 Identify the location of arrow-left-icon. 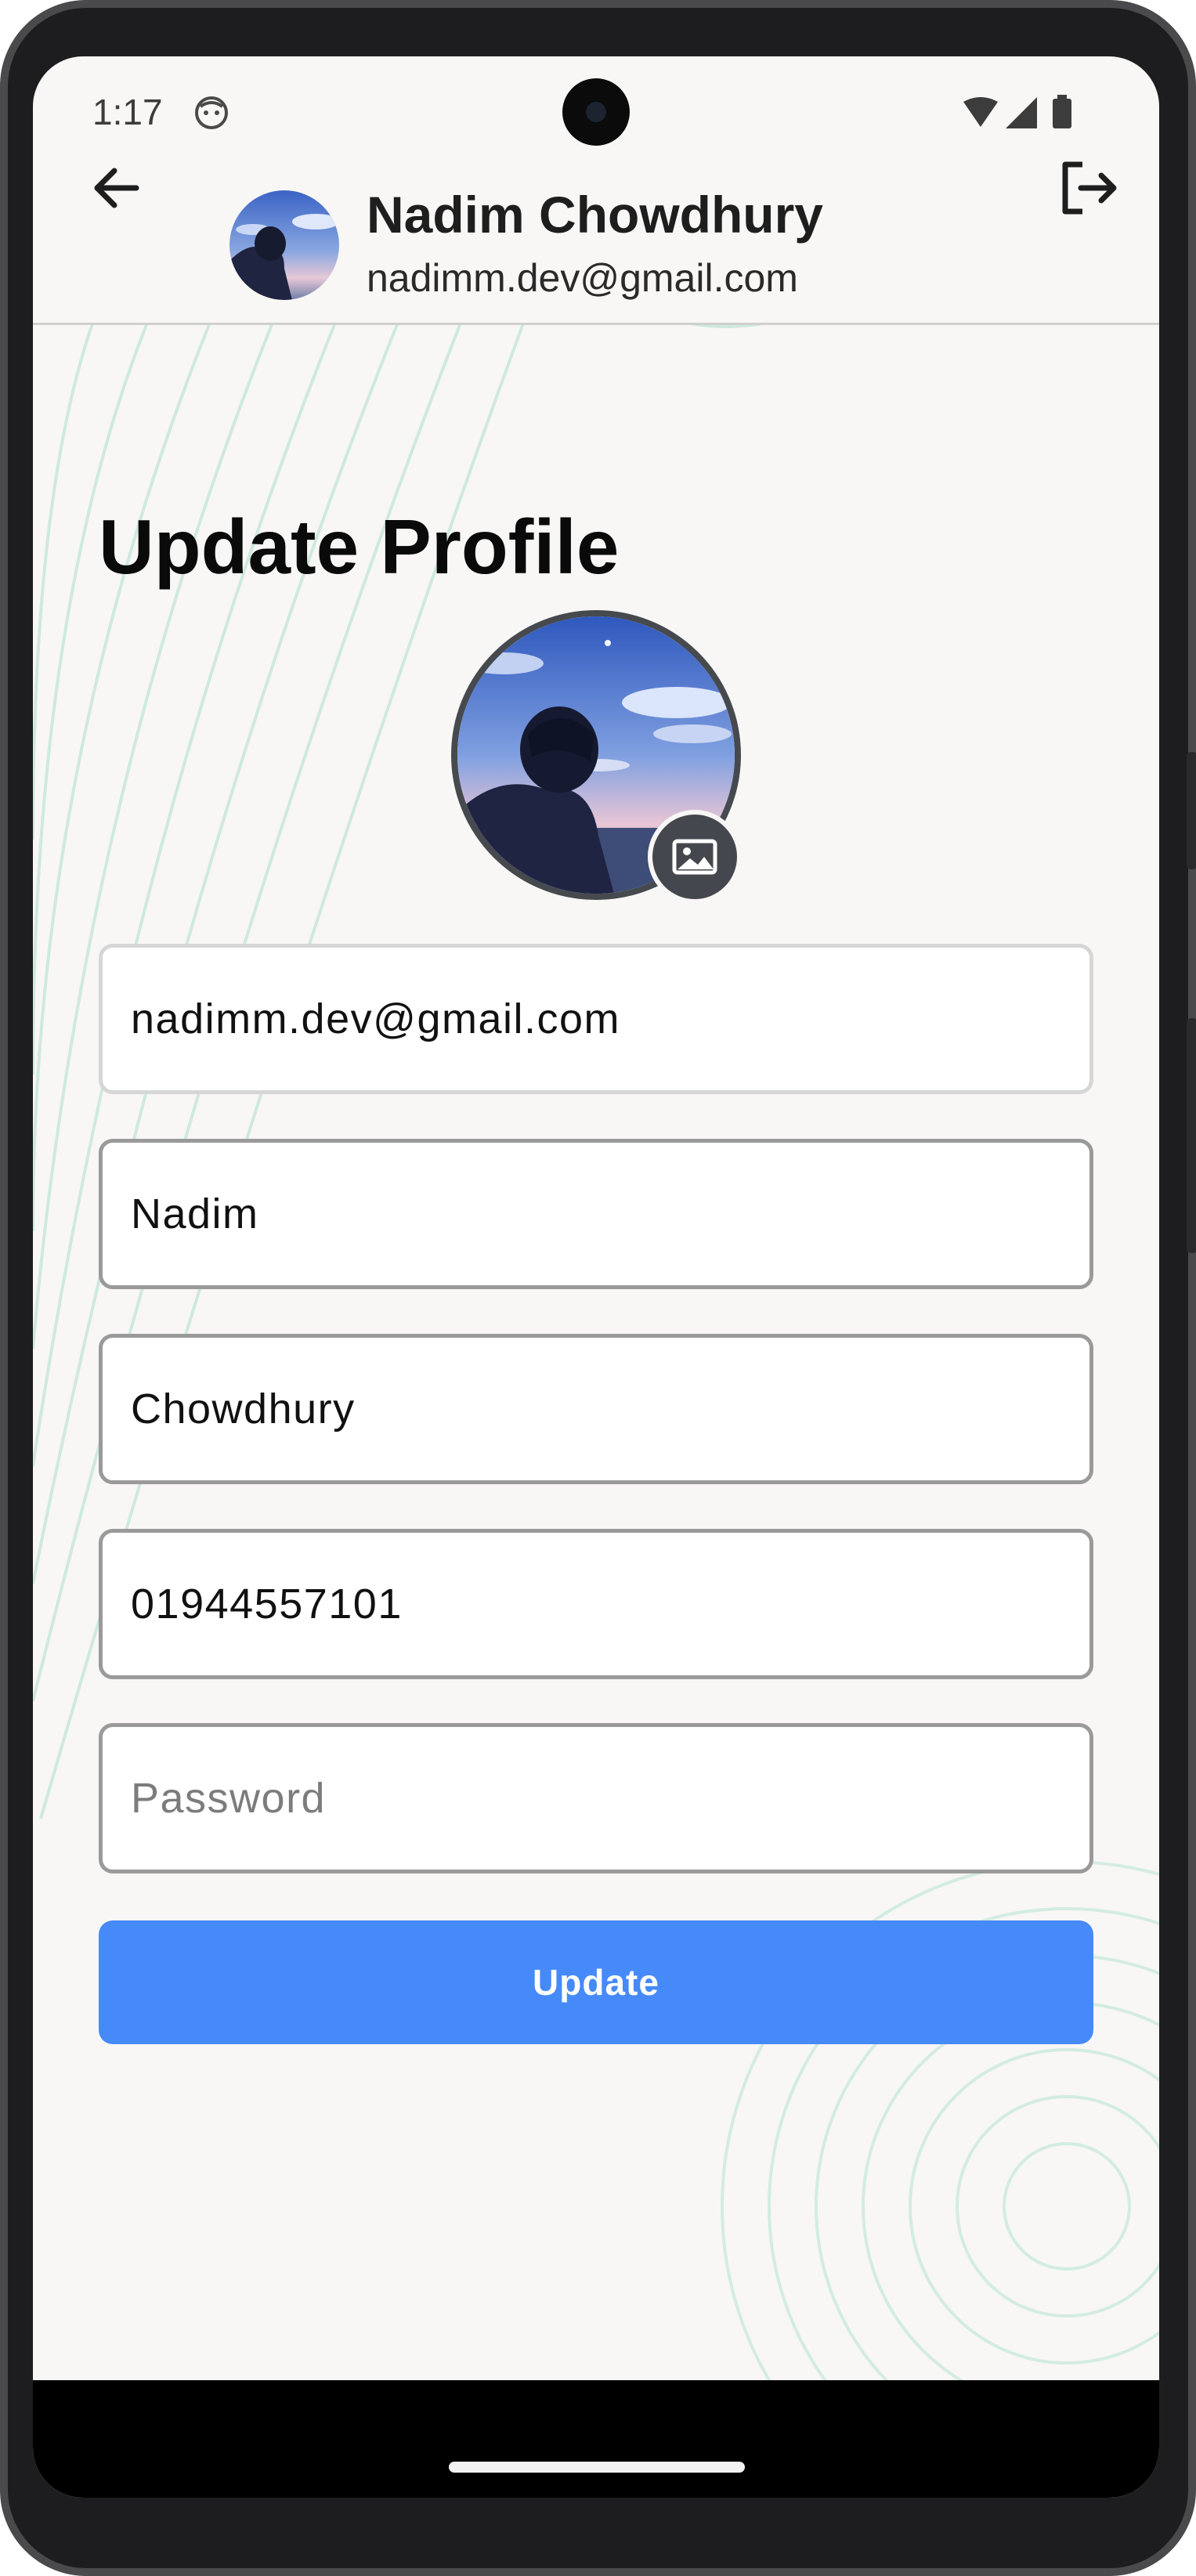
(117, 188).